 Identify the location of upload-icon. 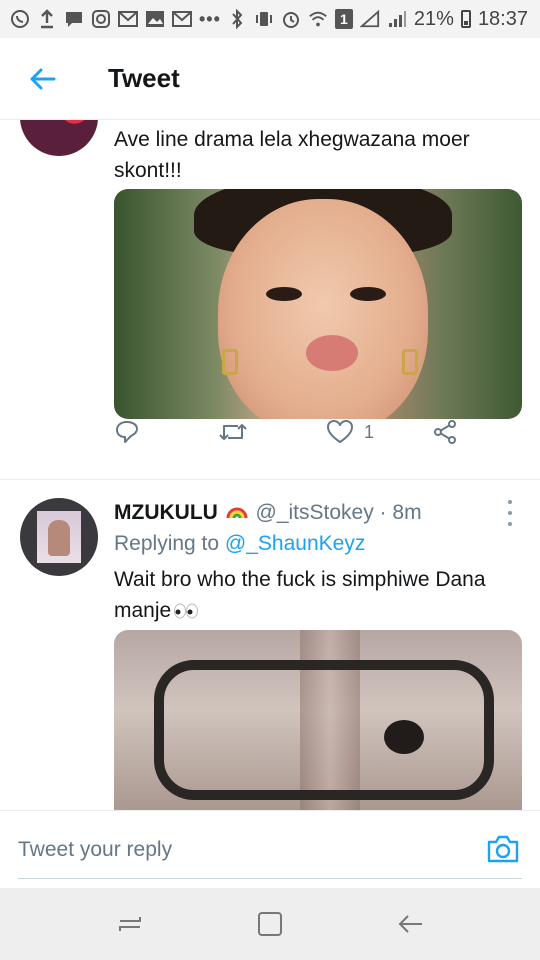
(47, 19).